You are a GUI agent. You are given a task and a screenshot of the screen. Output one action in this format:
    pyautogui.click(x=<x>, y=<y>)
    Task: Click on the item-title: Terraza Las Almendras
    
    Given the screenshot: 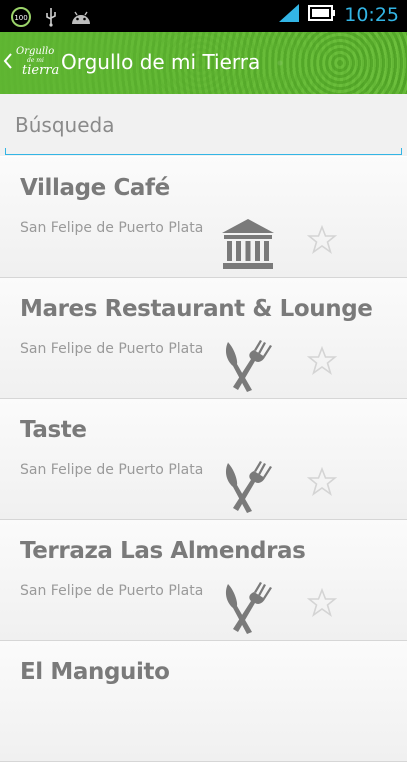 What is the action you would take?
    pyautogui.click(x=163, y=551)
    